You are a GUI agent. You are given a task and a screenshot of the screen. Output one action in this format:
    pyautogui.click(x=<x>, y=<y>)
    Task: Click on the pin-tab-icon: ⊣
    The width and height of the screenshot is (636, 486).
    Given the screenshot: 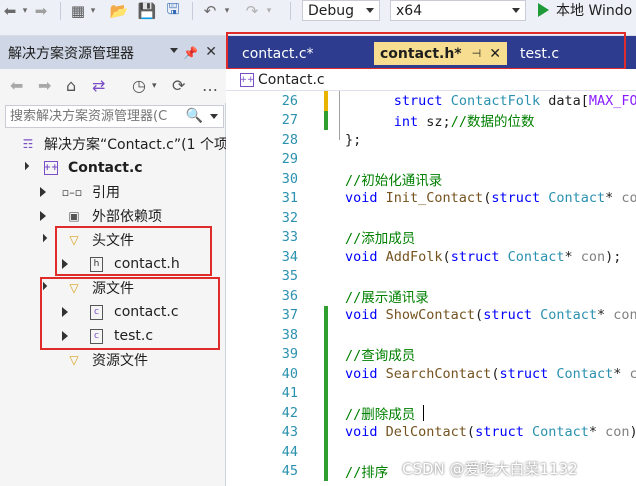 What is the action you would take?
    pyautogui.click(x=477, y=53)
    